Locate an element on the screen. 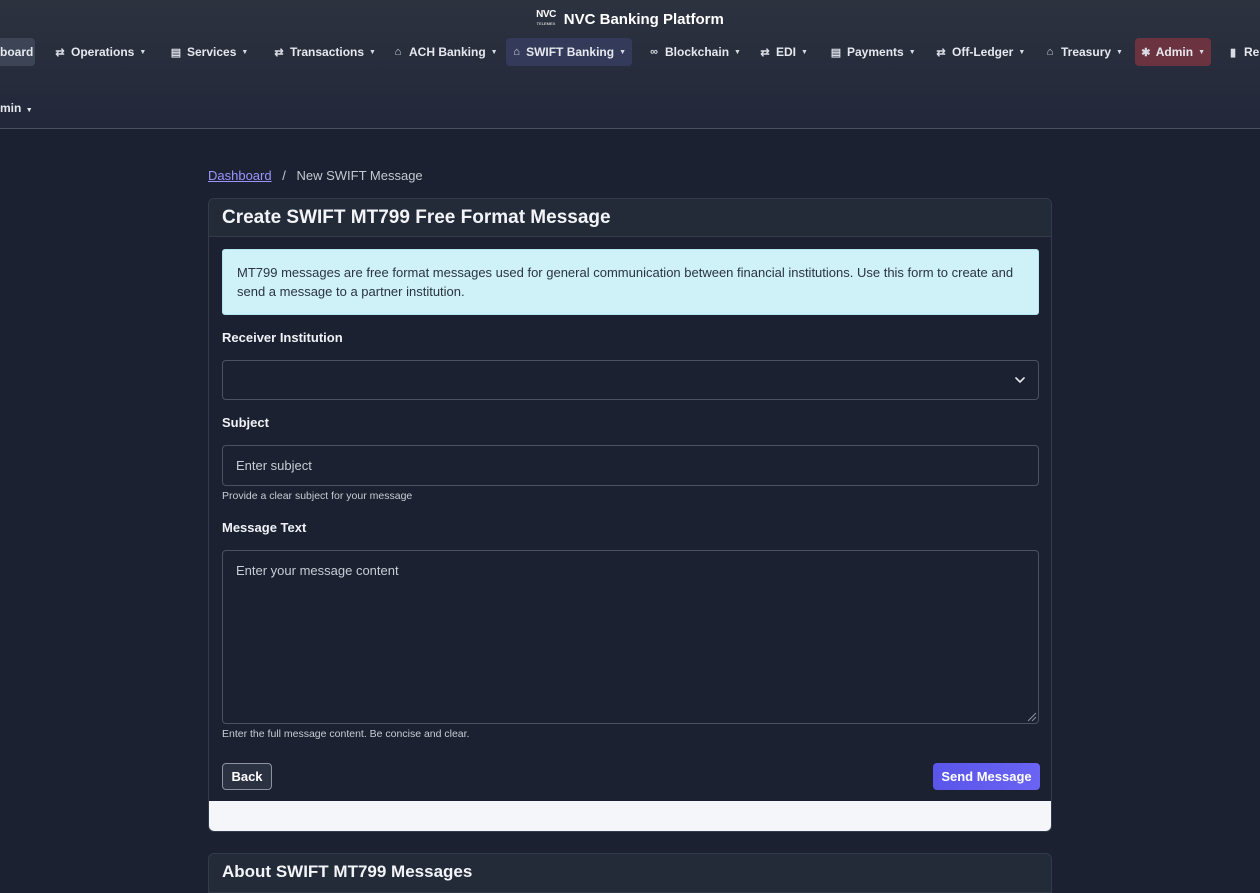  breadcrumb-dashboard-link: Dashboard is located at coordinates (240, 175).